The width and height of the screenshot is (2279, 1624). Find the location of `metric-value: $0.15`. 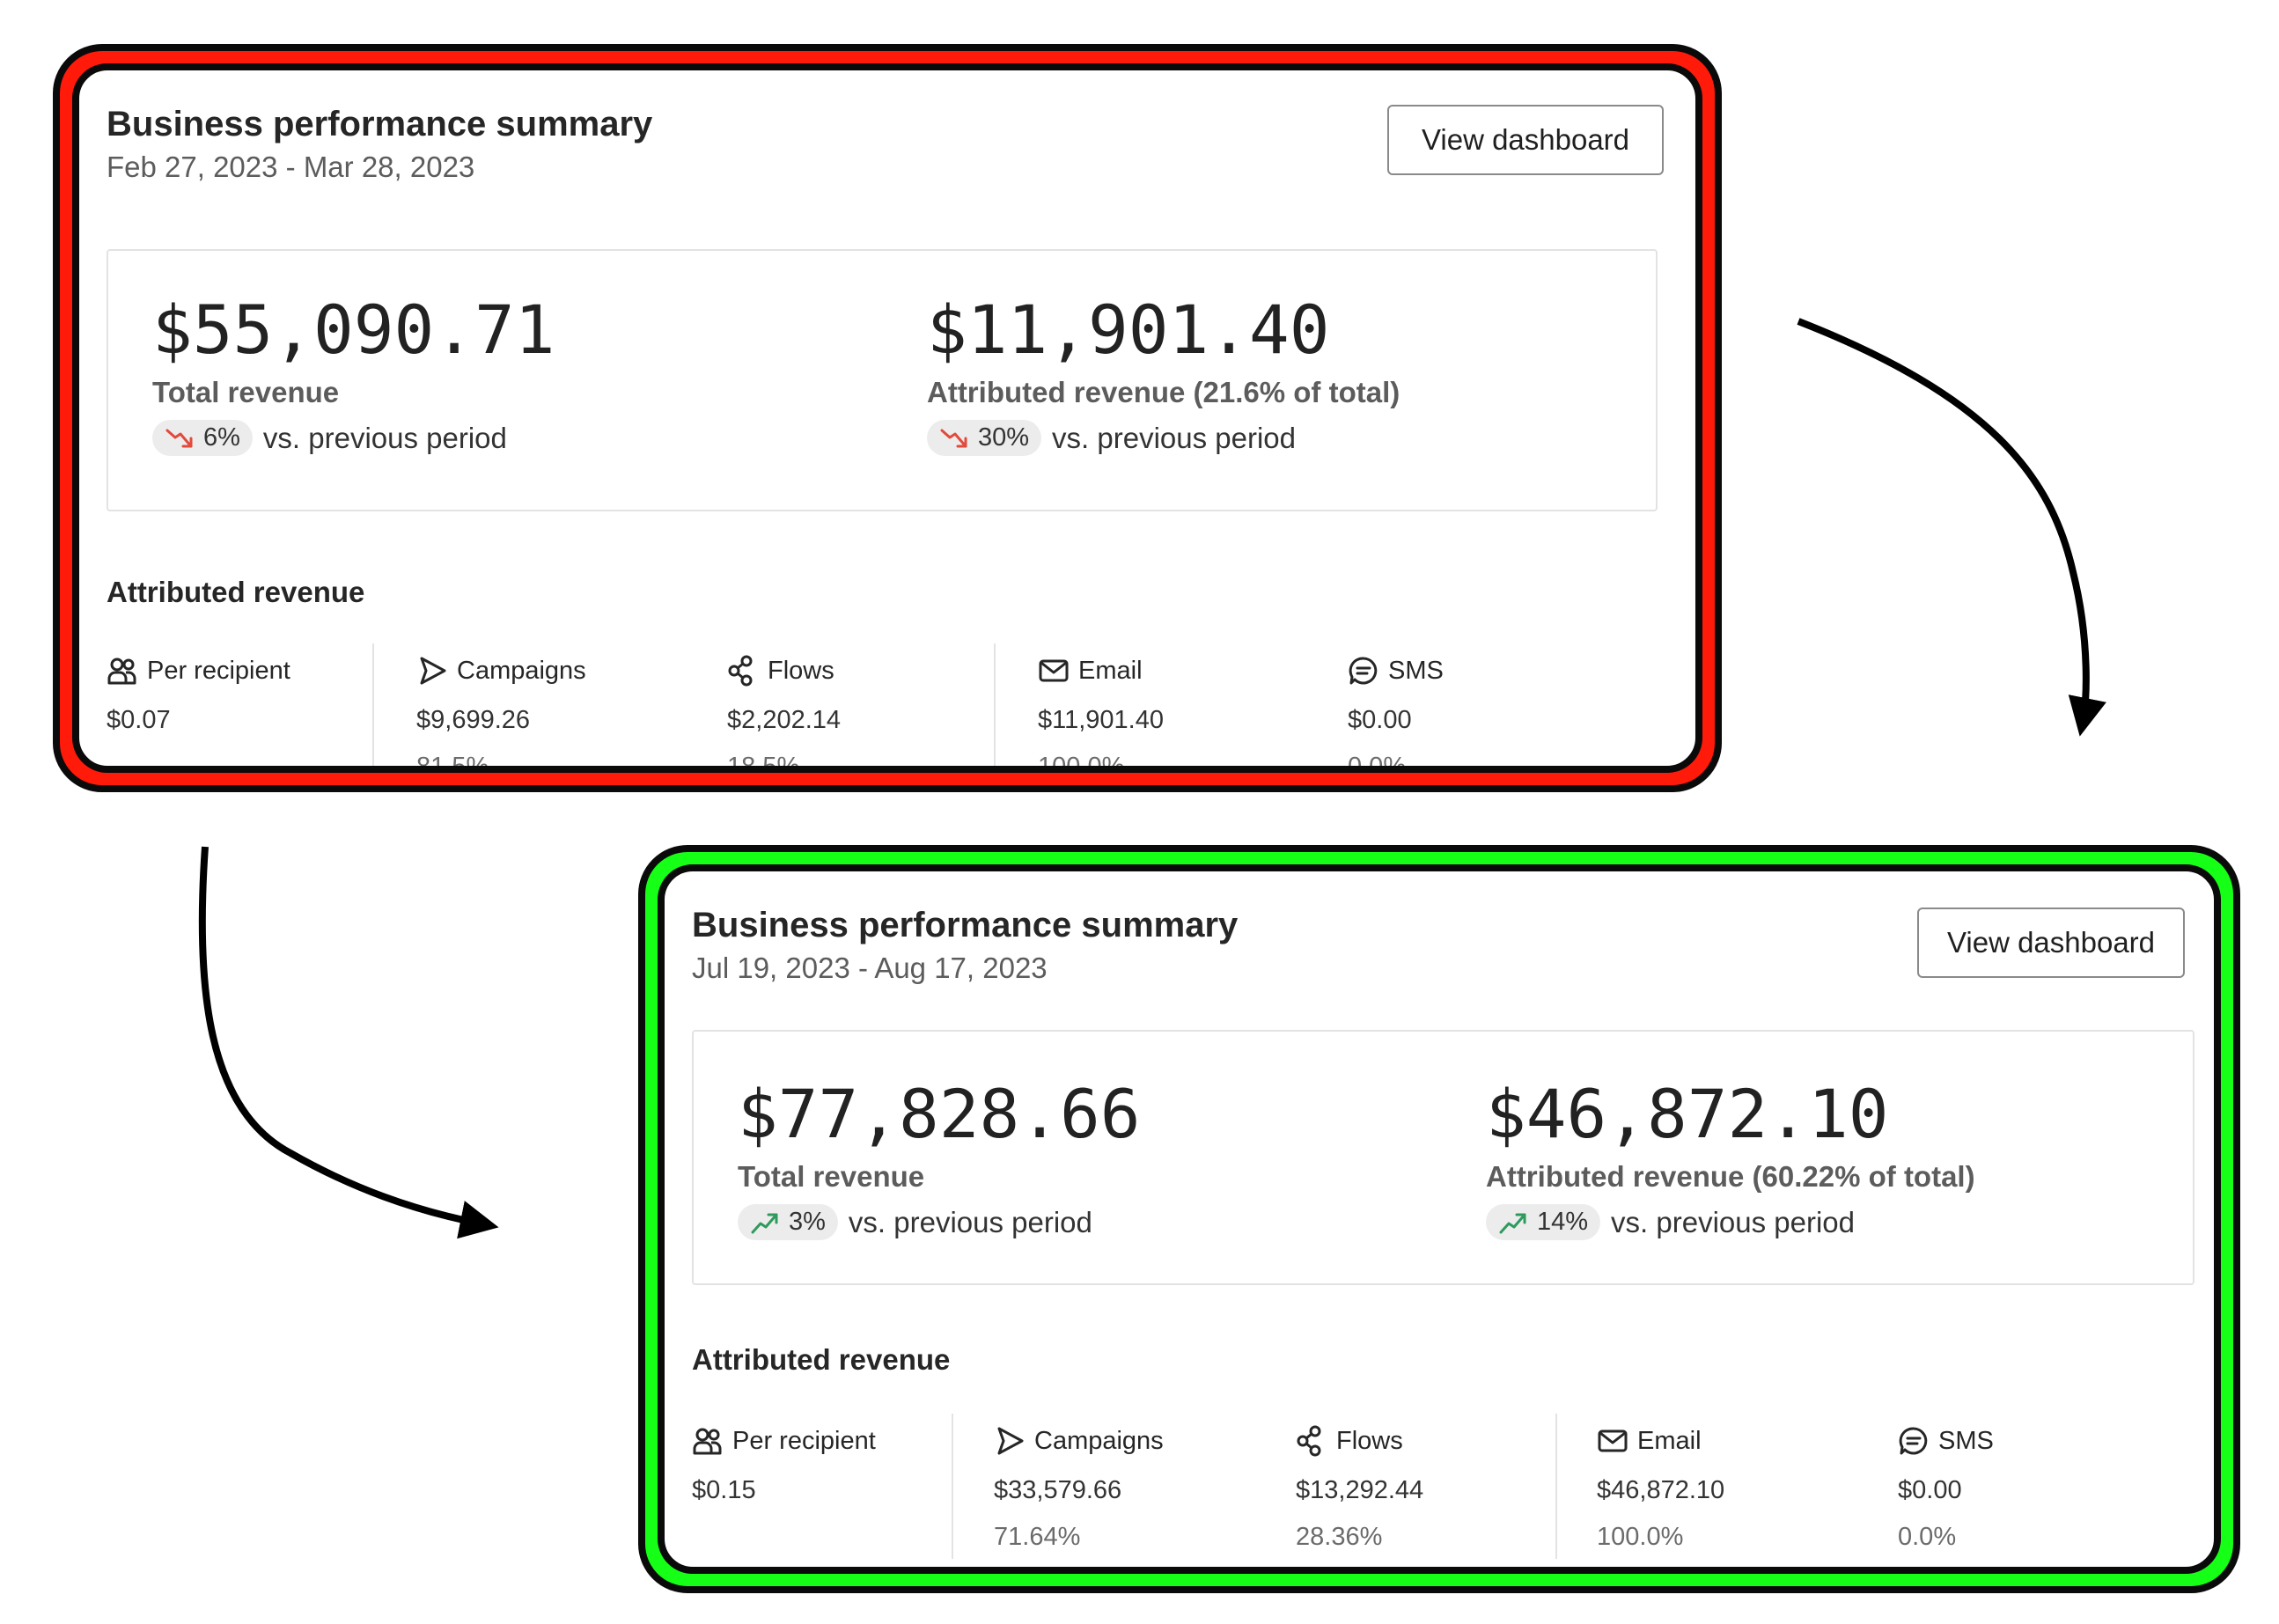

metric-value: $0.15 is located at coordinates (724, 1490).